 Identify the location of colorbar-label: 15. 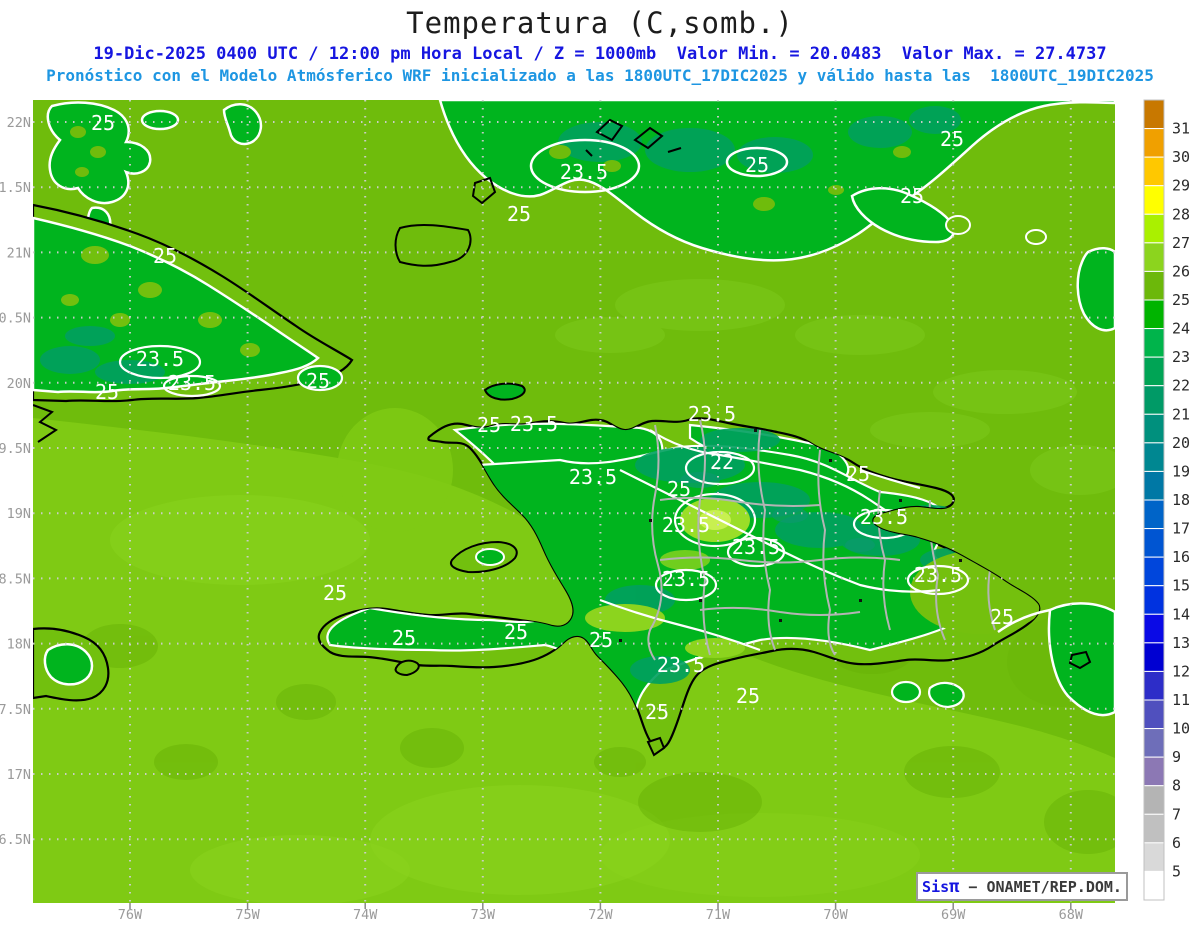
(1181, 586).